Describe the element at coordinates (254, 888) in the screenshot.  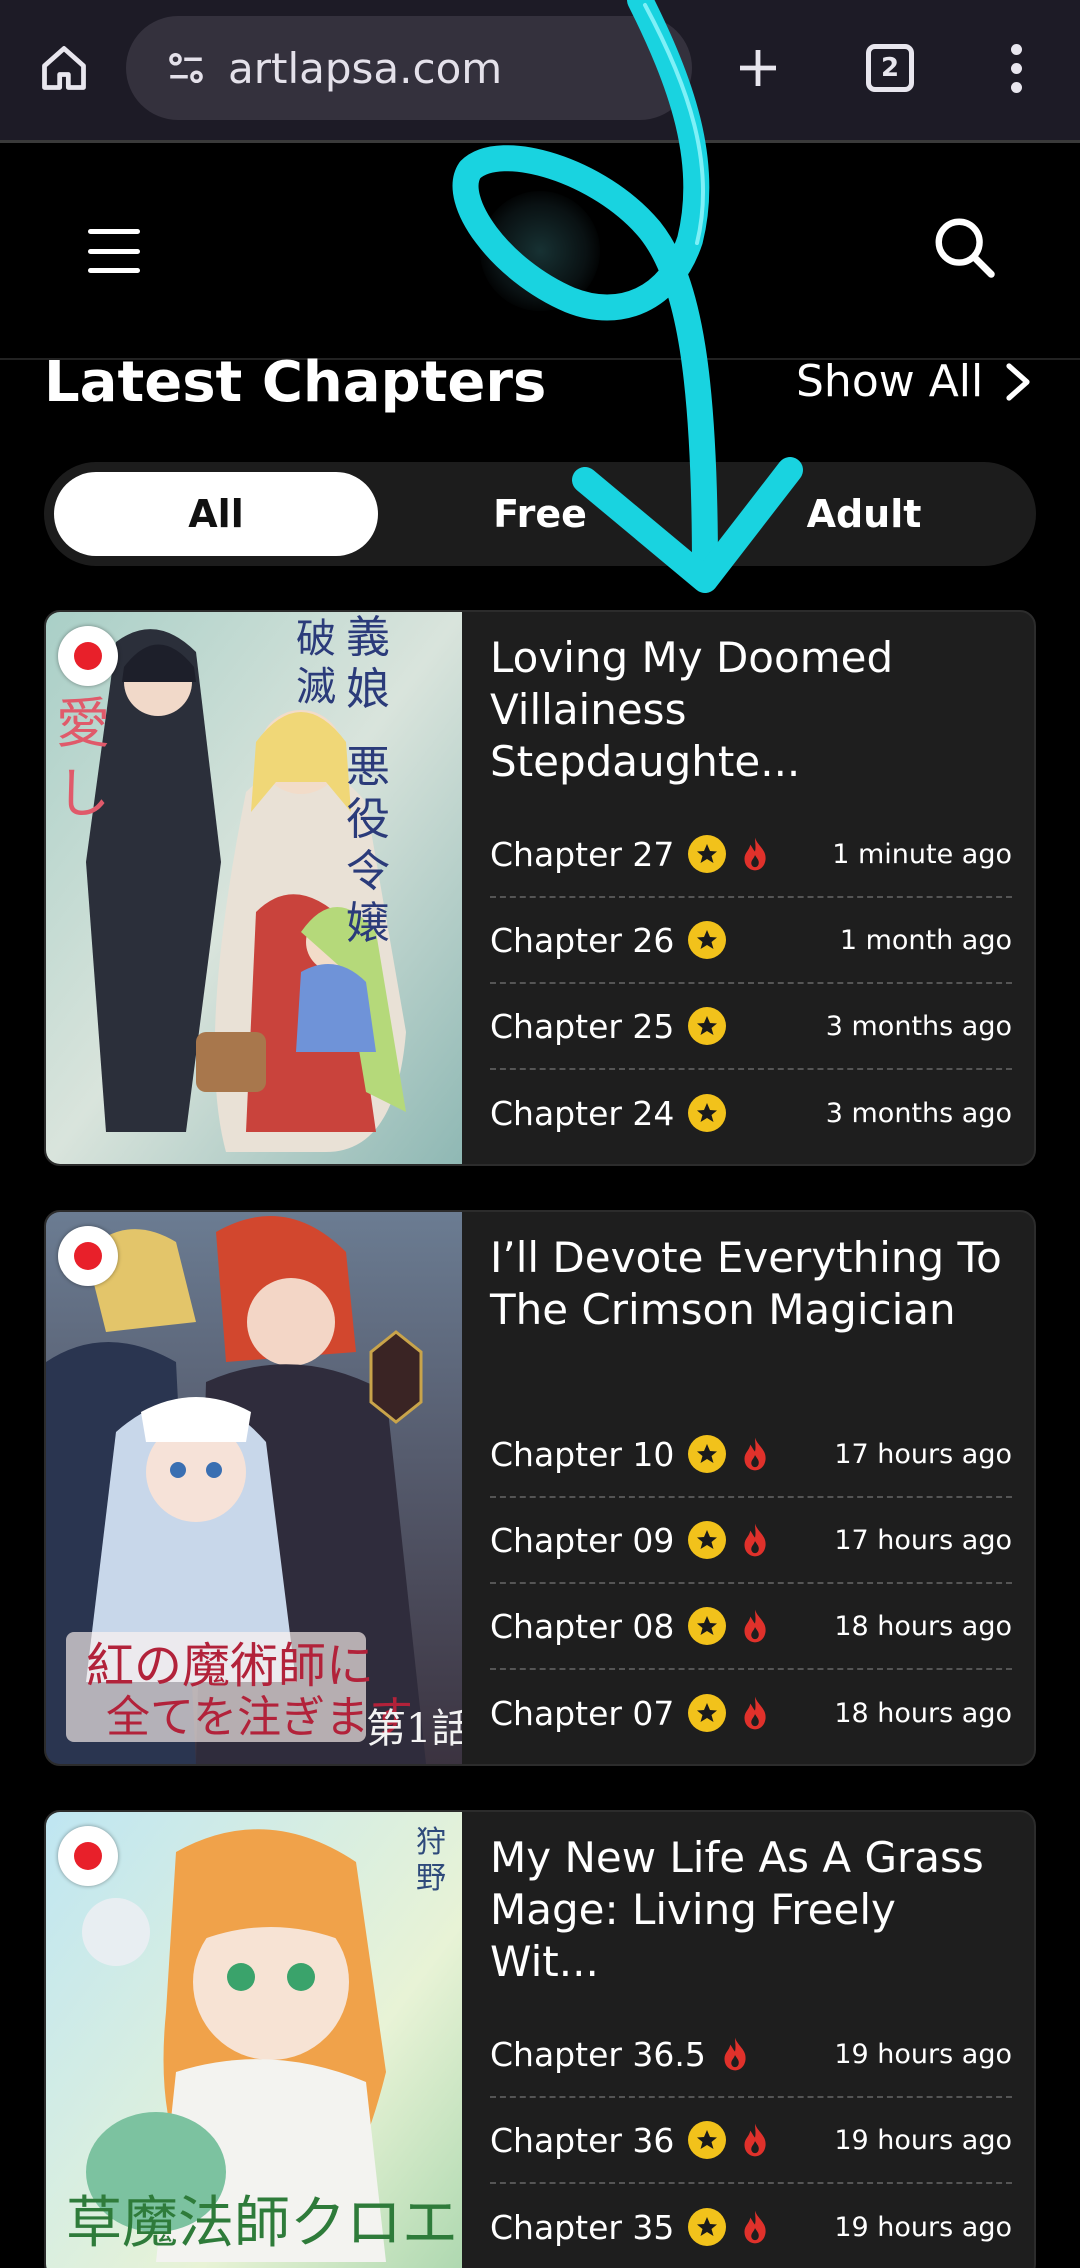
I see `cover-image: 義 娘 悪 役 令 嬢 破 滅 愛 し` at that location.